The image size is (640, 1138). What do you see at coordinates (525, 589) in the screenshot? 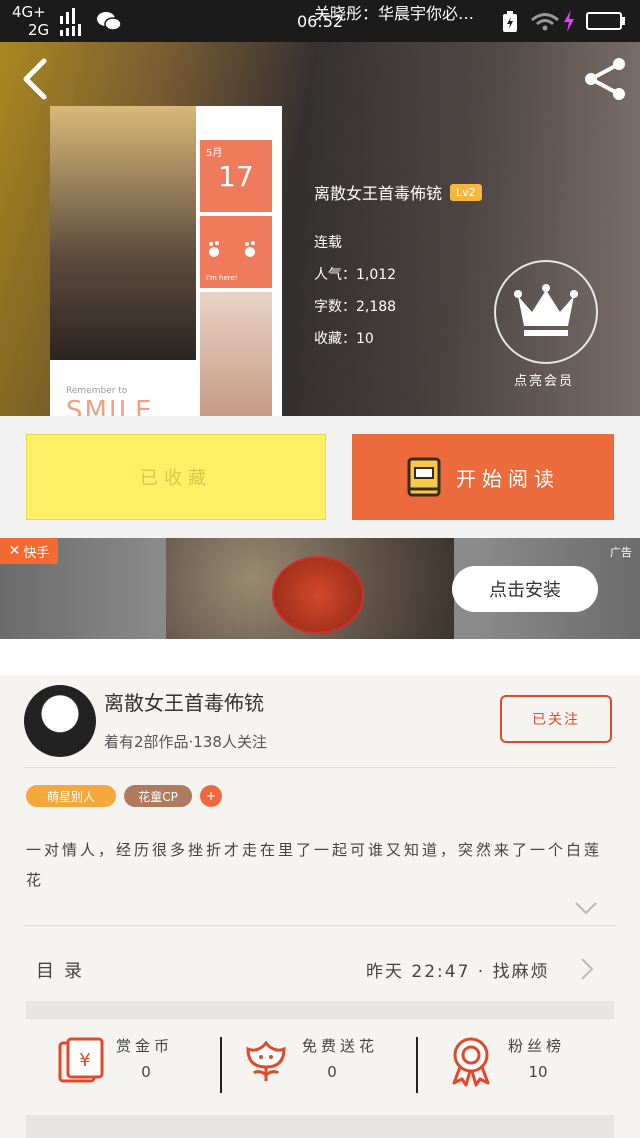
I see `ad-install-button: 点击安装` at bounding box center [525, 589].